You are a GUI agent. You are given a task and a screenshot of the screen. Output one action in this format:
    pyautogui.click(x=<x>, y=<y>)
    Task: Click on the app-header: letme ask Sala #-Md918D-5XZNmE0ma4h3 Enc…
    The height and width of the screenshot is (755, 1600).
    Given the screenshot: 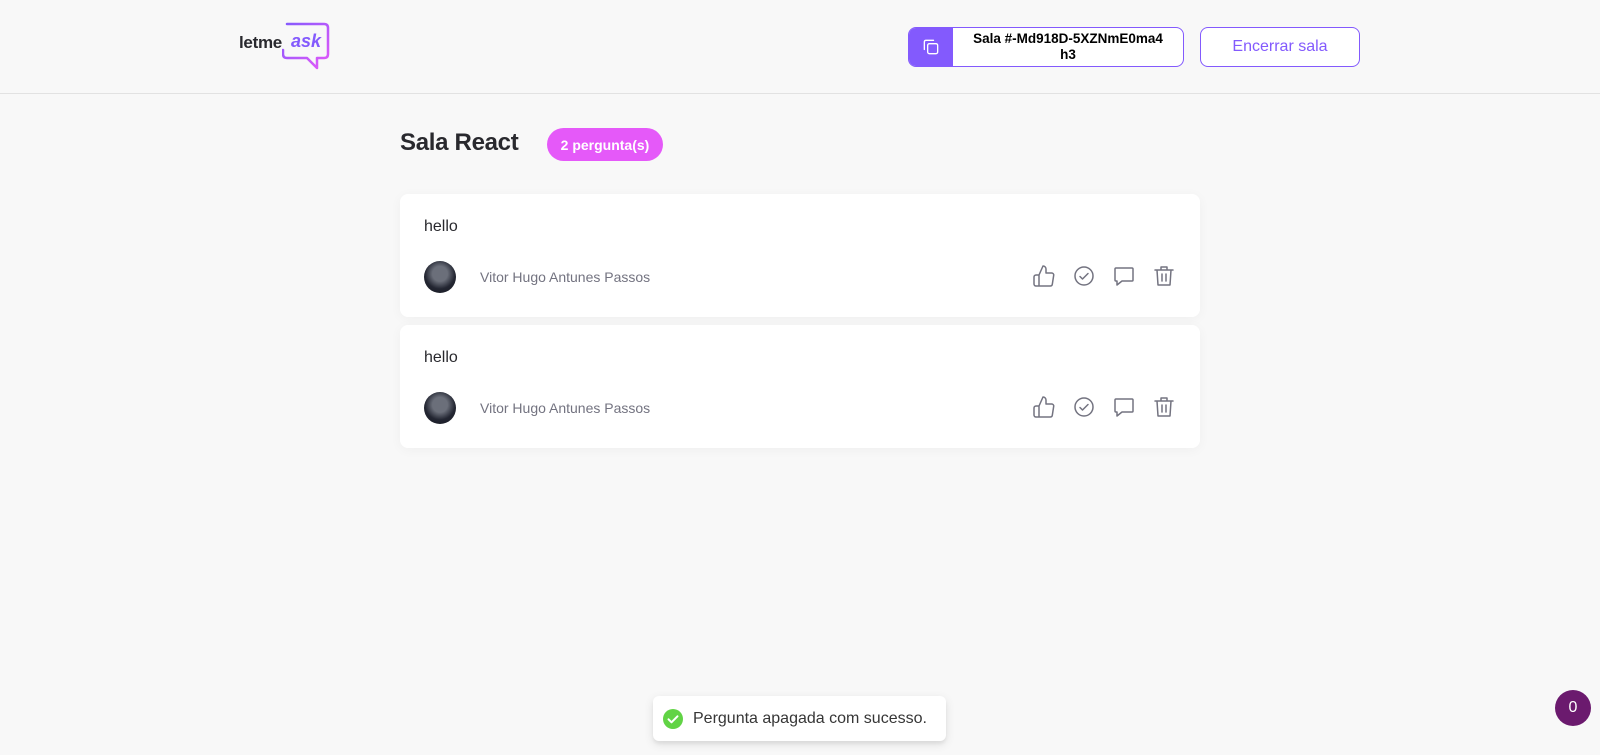 What is the action you would take?
    pyautogui.click(x=800, y=47)
    